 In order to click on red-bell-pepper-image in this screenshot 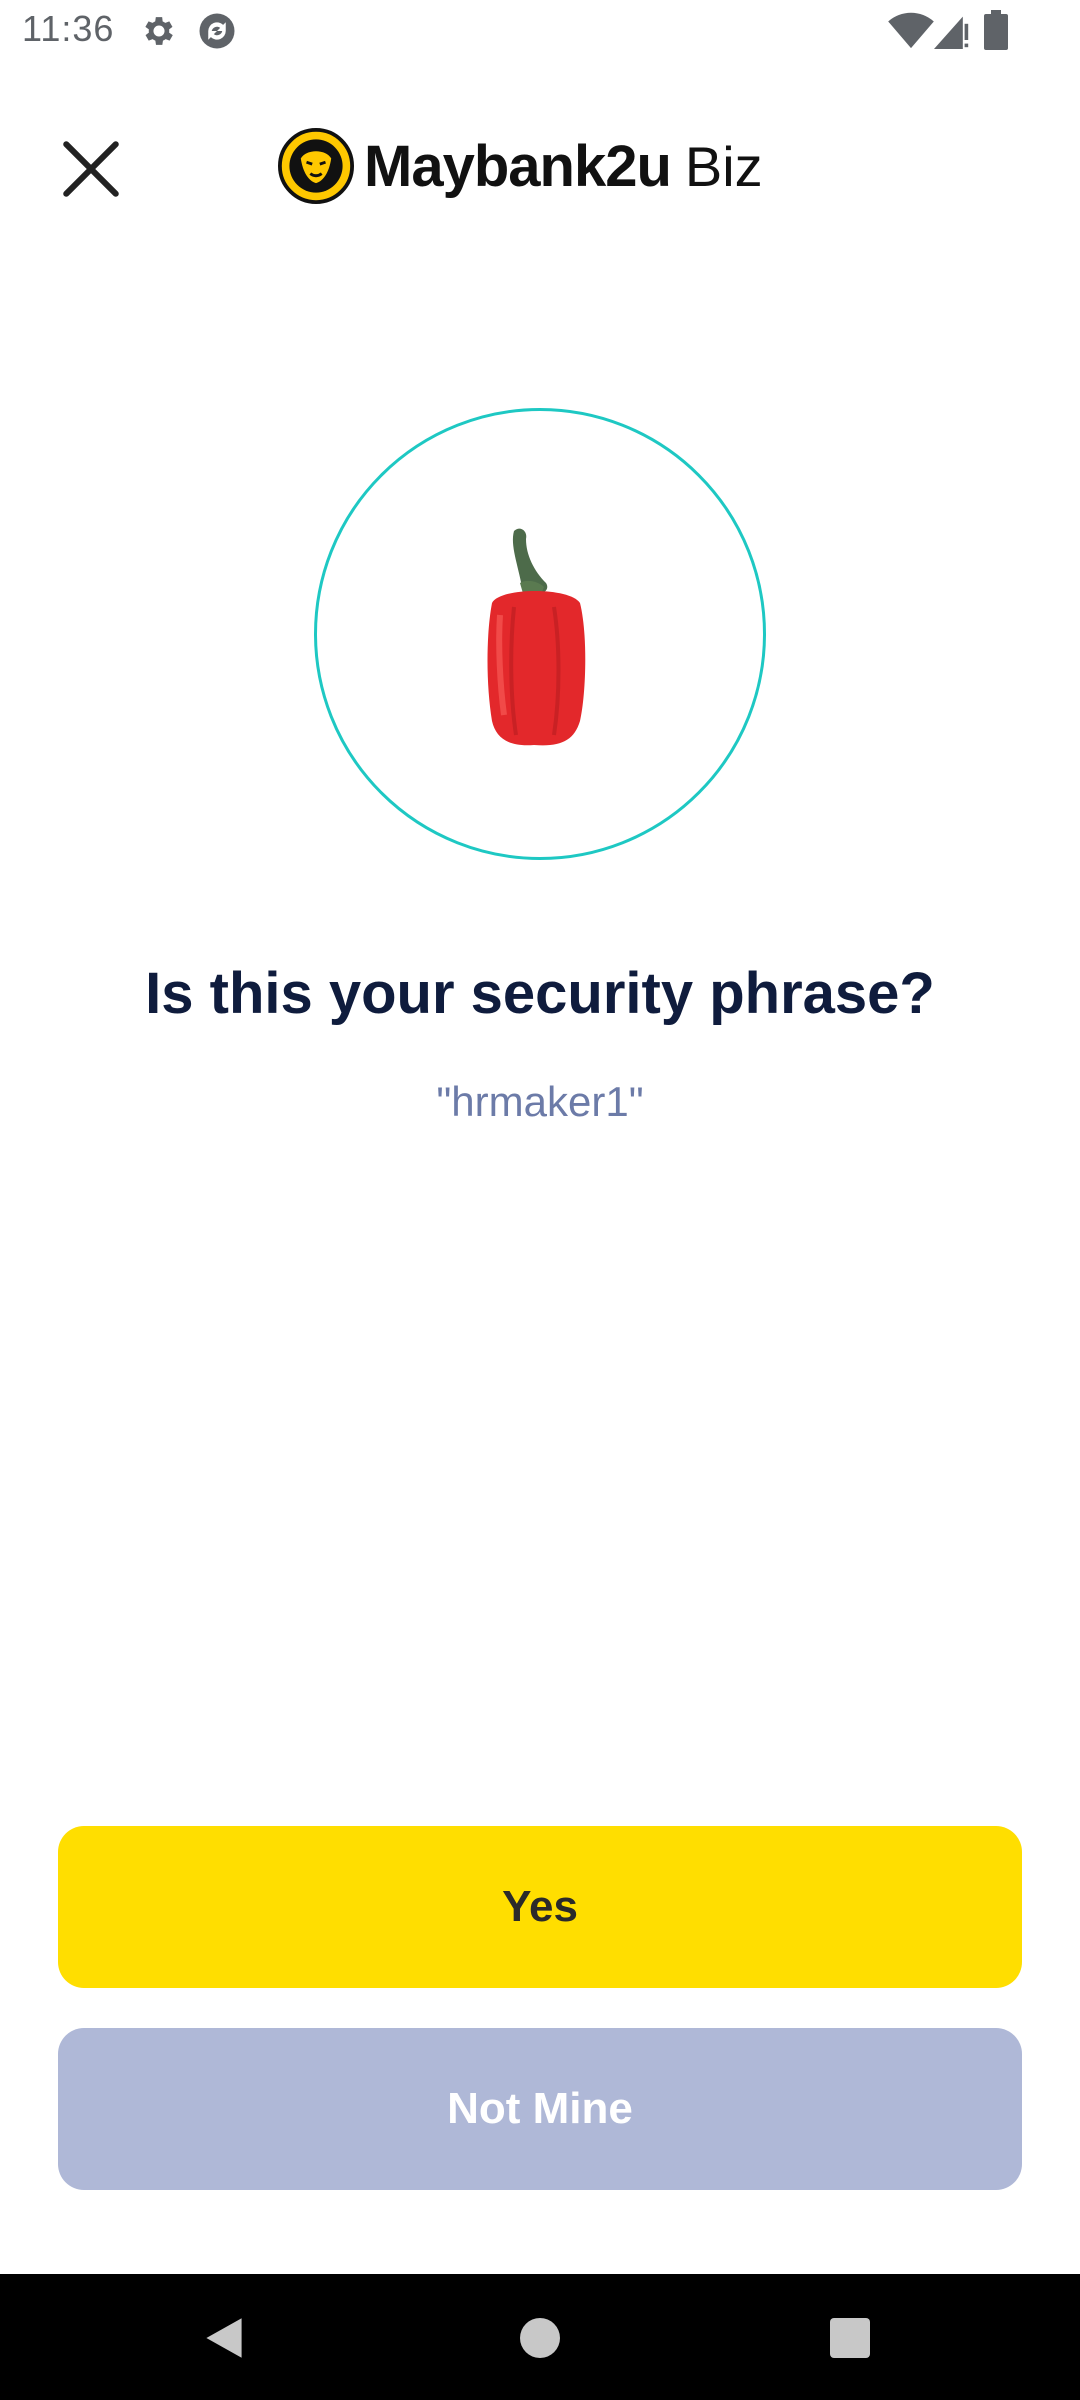, I will do `click(536, 637)`.